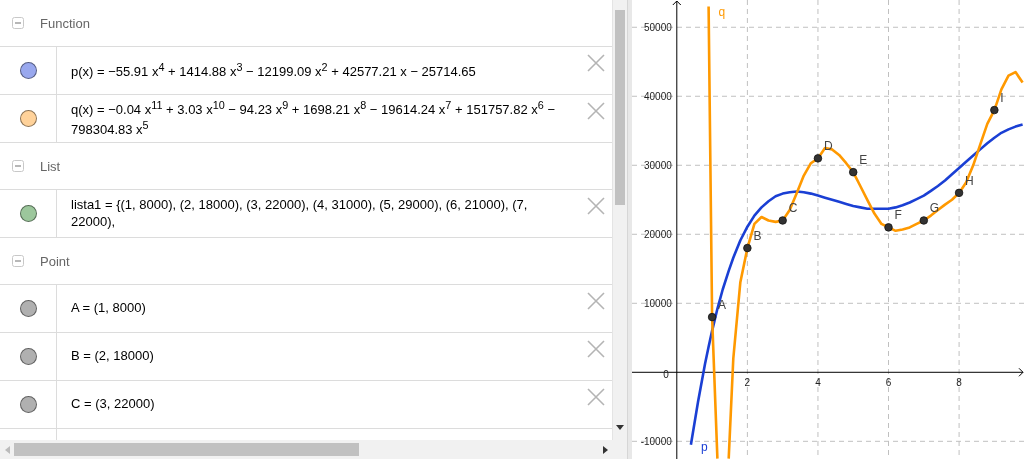 Image resolution: width=1024 pixels, height=459 pixels. What do you see at coordinates (334, 308) in the screenshot?
I see `algebra-entry: A = (1, 8000)` at bounding box center [334, 308].